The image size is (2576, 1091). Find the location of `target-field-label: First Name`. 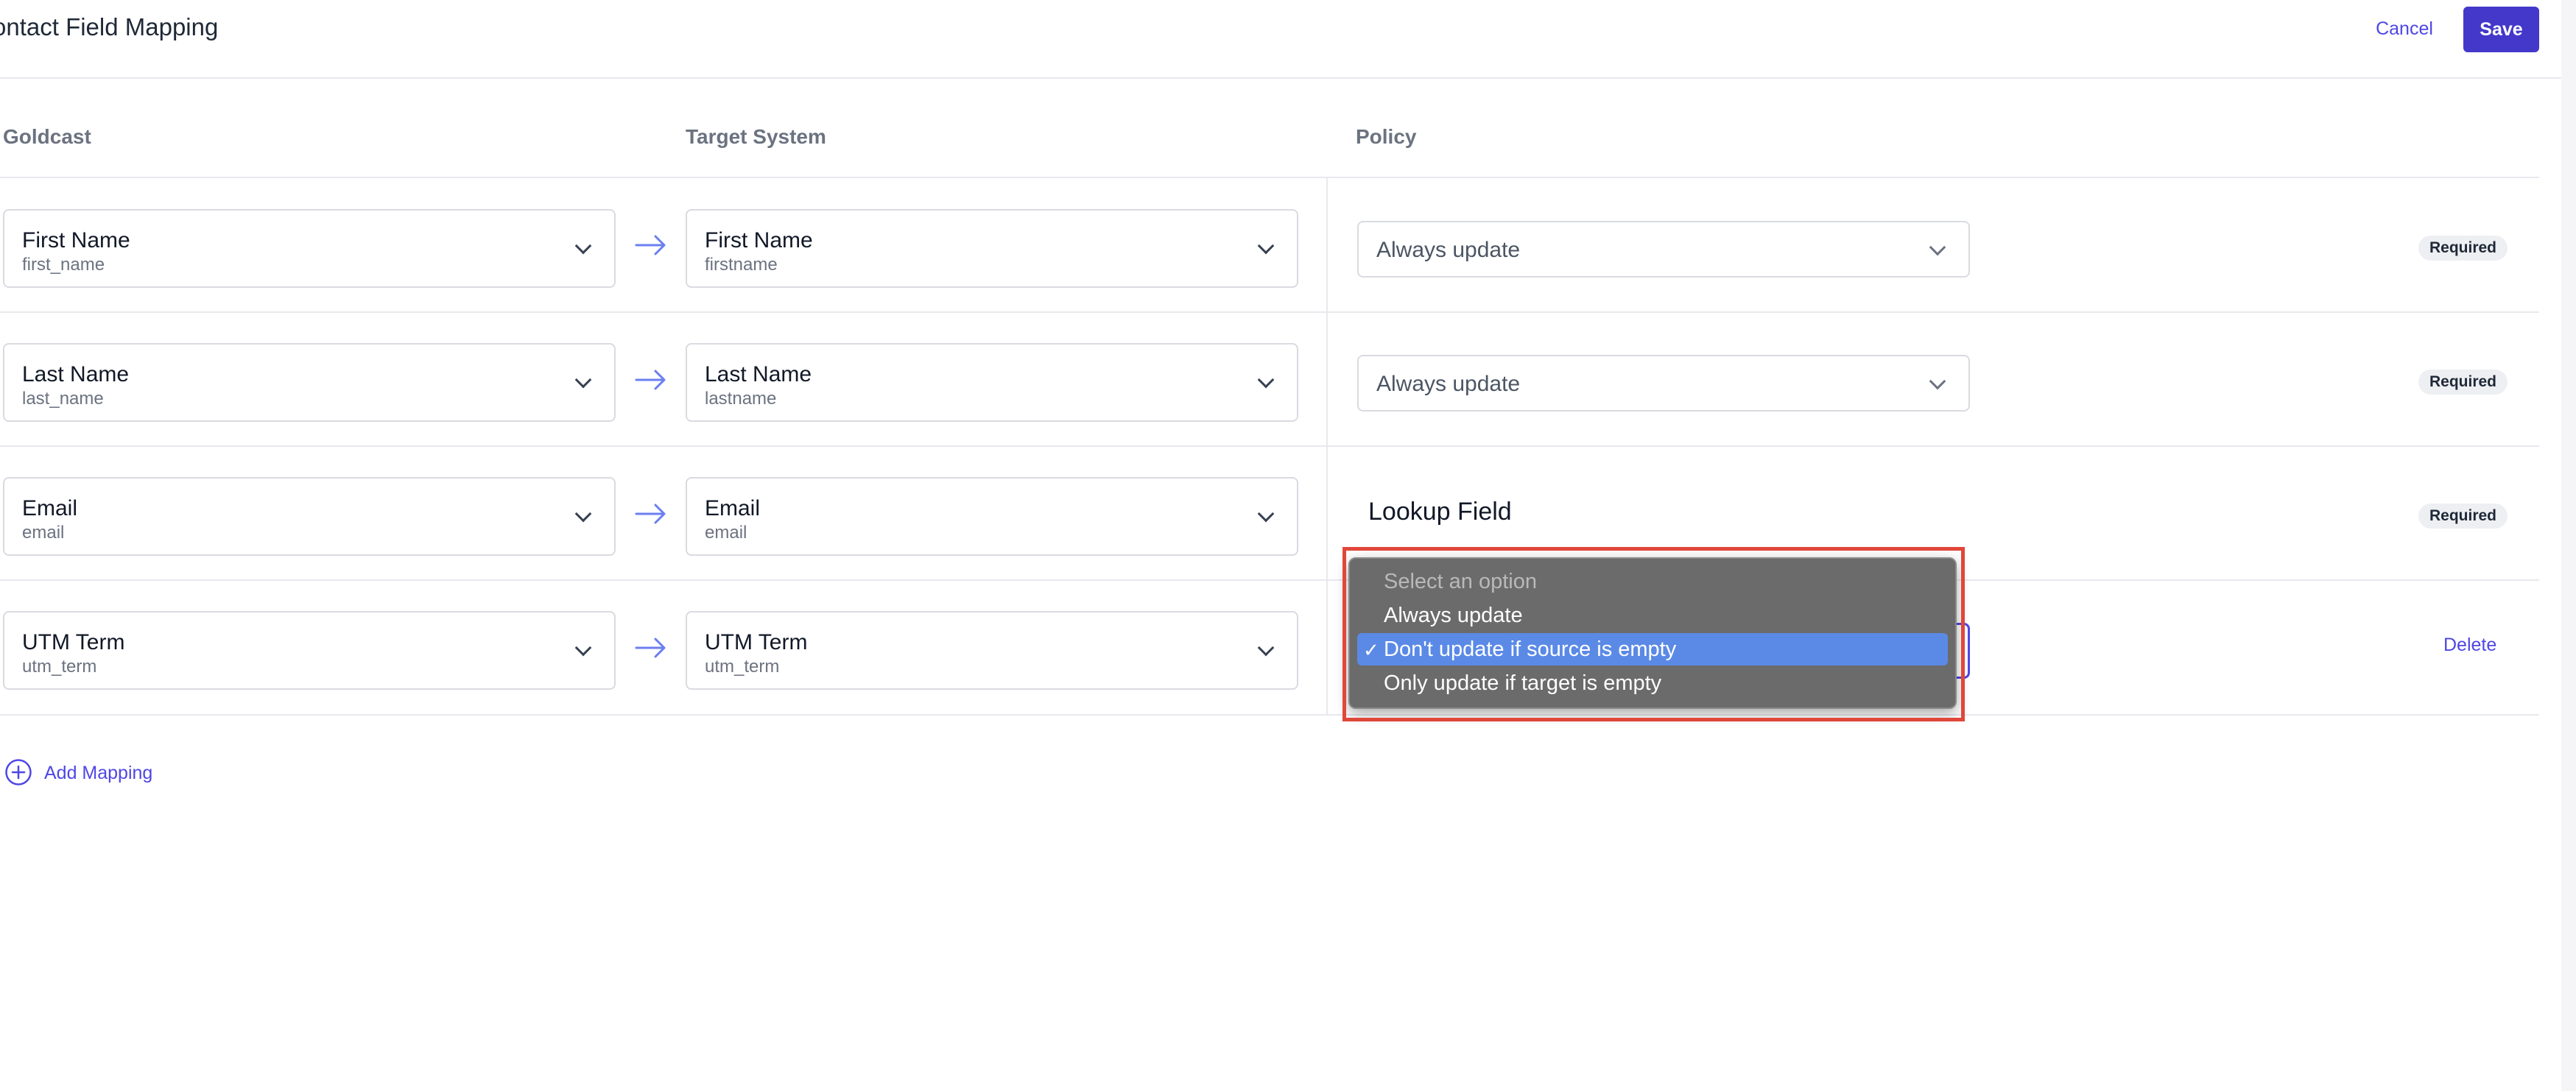

target-field-label: First Name is located at coordinates (759, 240).